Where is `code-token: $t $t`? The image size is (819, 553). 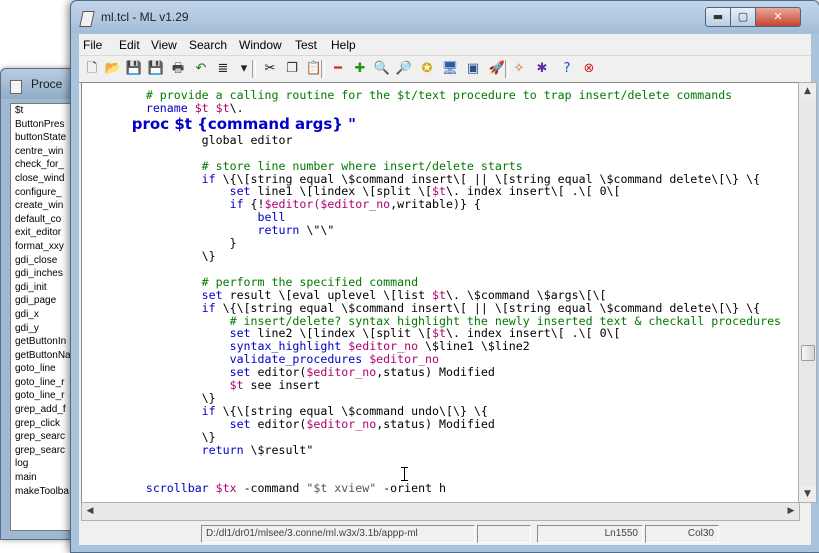 code-token: $t $t is located at coordinates (212, 107).